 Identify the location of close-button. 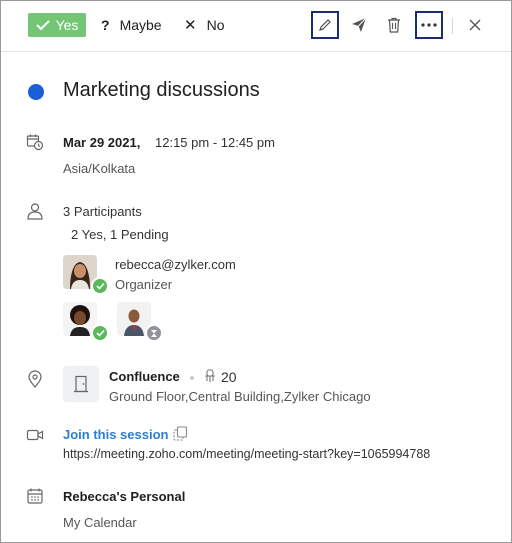
(475, 25).